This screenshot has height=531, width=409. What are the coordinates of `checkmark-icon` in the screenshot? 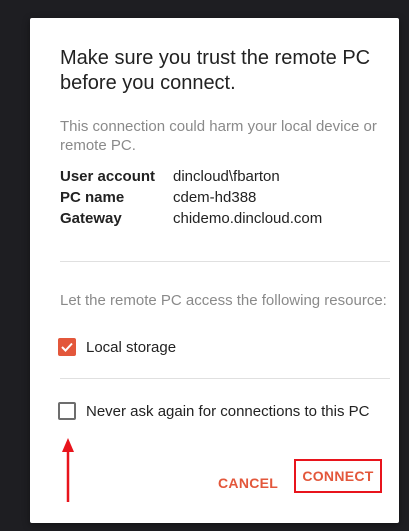 It's located at (67, 347).